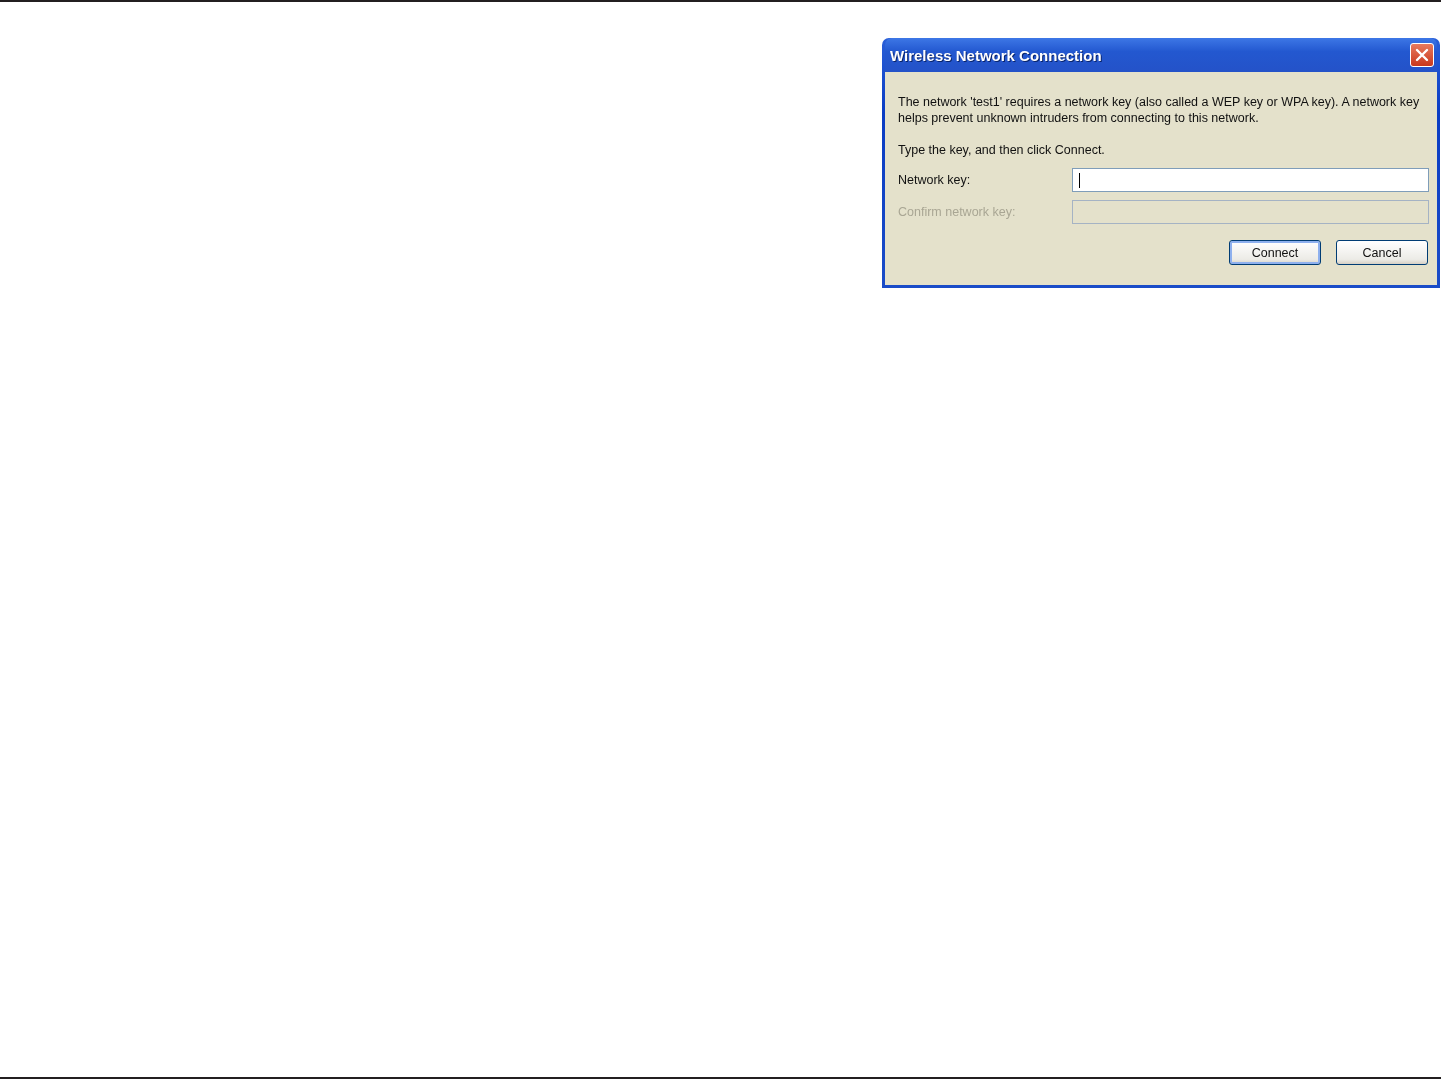 The height and width of the screenshot is (1081, 1441). Describe the element at coordinates (1275, 252) in the screenshot. I see `dialog-button: Connect` at that location.